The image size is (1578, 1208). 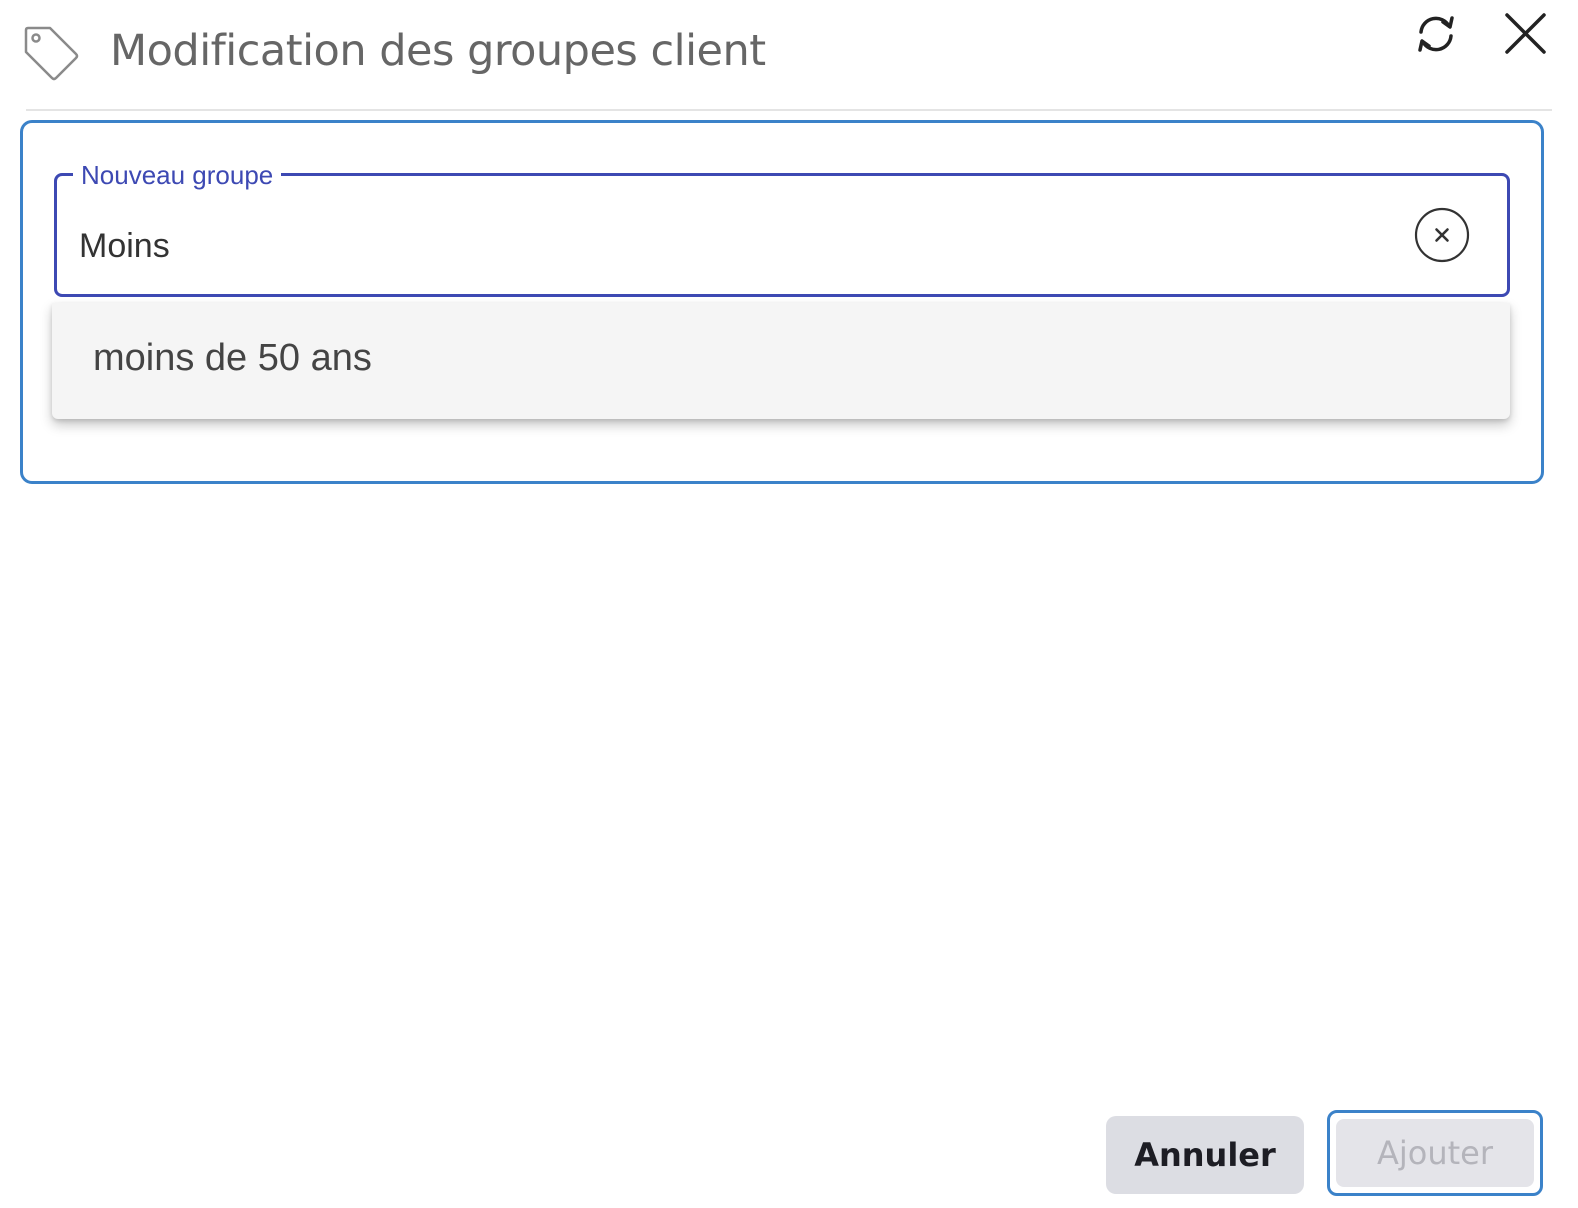 What do you see at coordinates (232, 358) in the screenshot?
I see `suggestion-option: moins de 50 ans` at bounding box center [232, 358].